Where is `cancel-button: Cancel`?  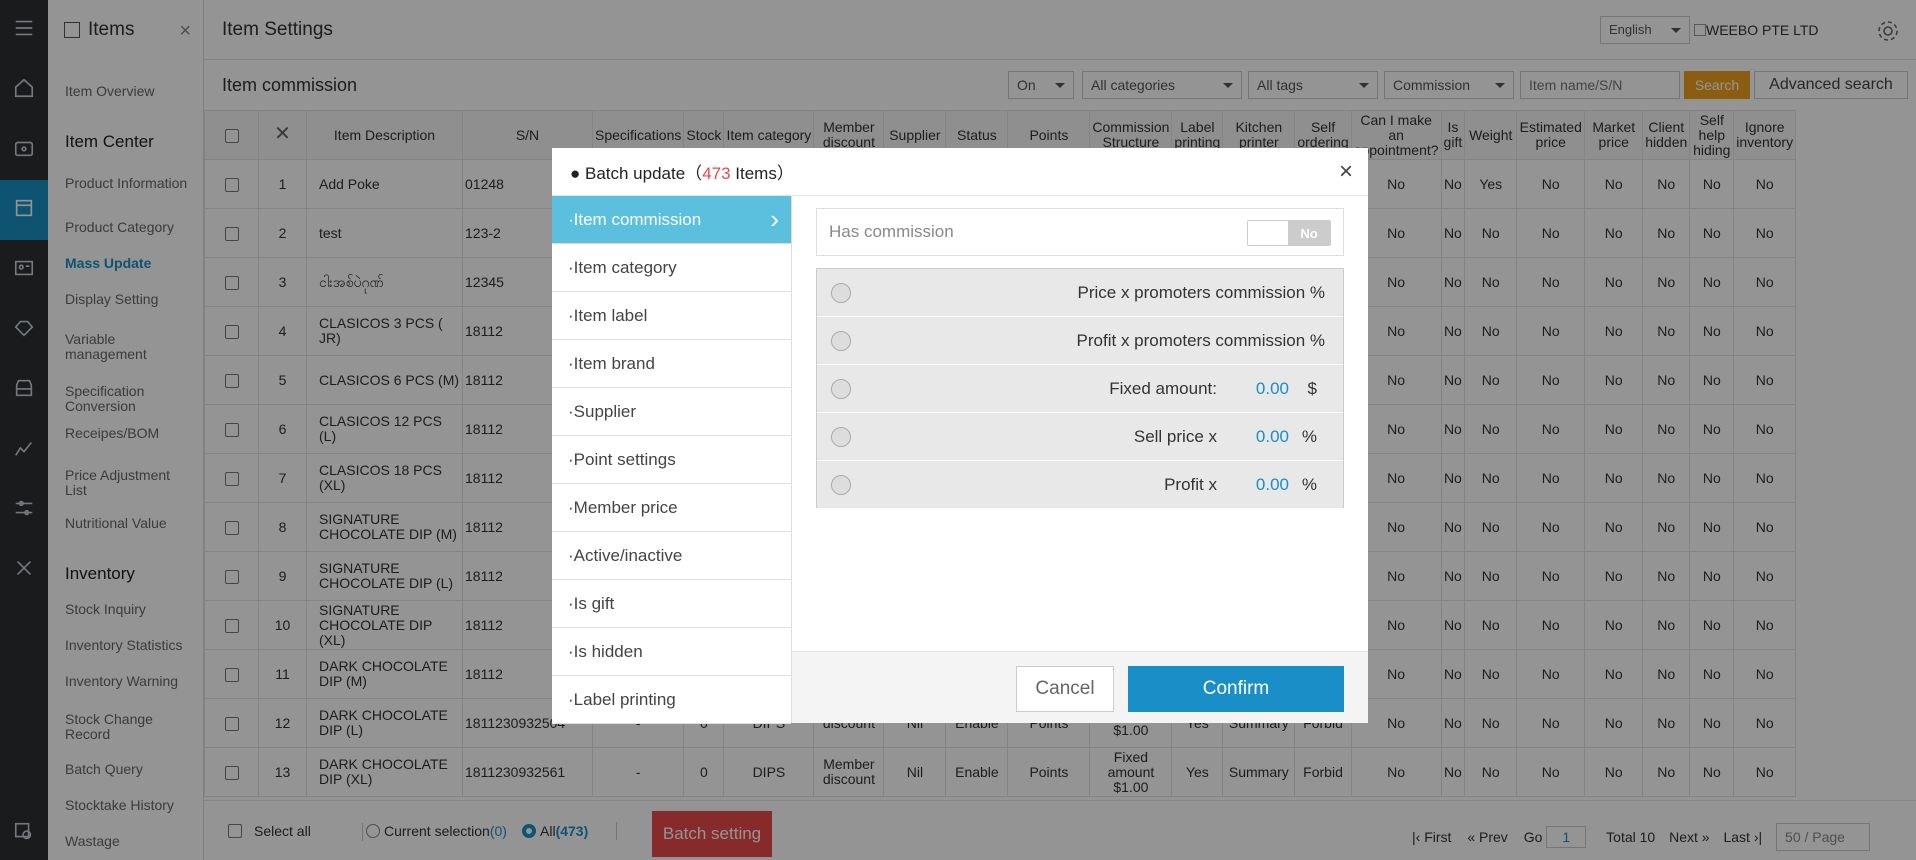 cancel-button: Cancel is located at coordinates (1065, 689).